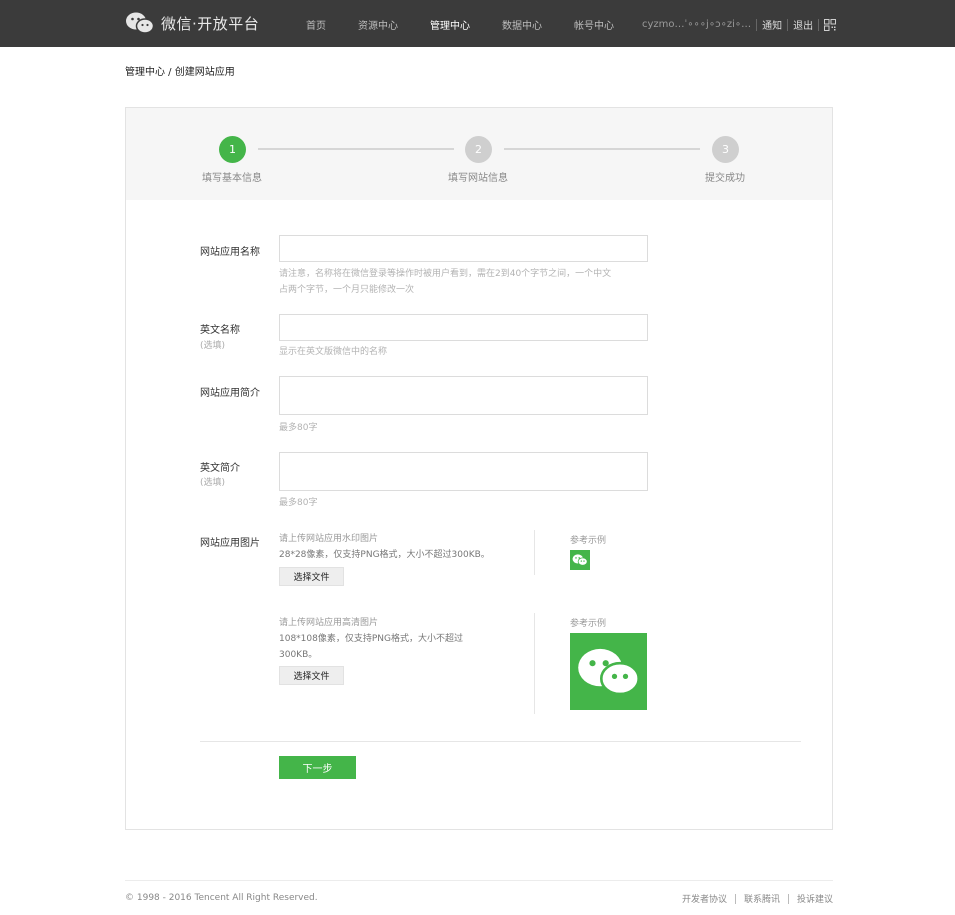 The image size is (955, 915). I want to click on small-example-image, so click(580, 560).